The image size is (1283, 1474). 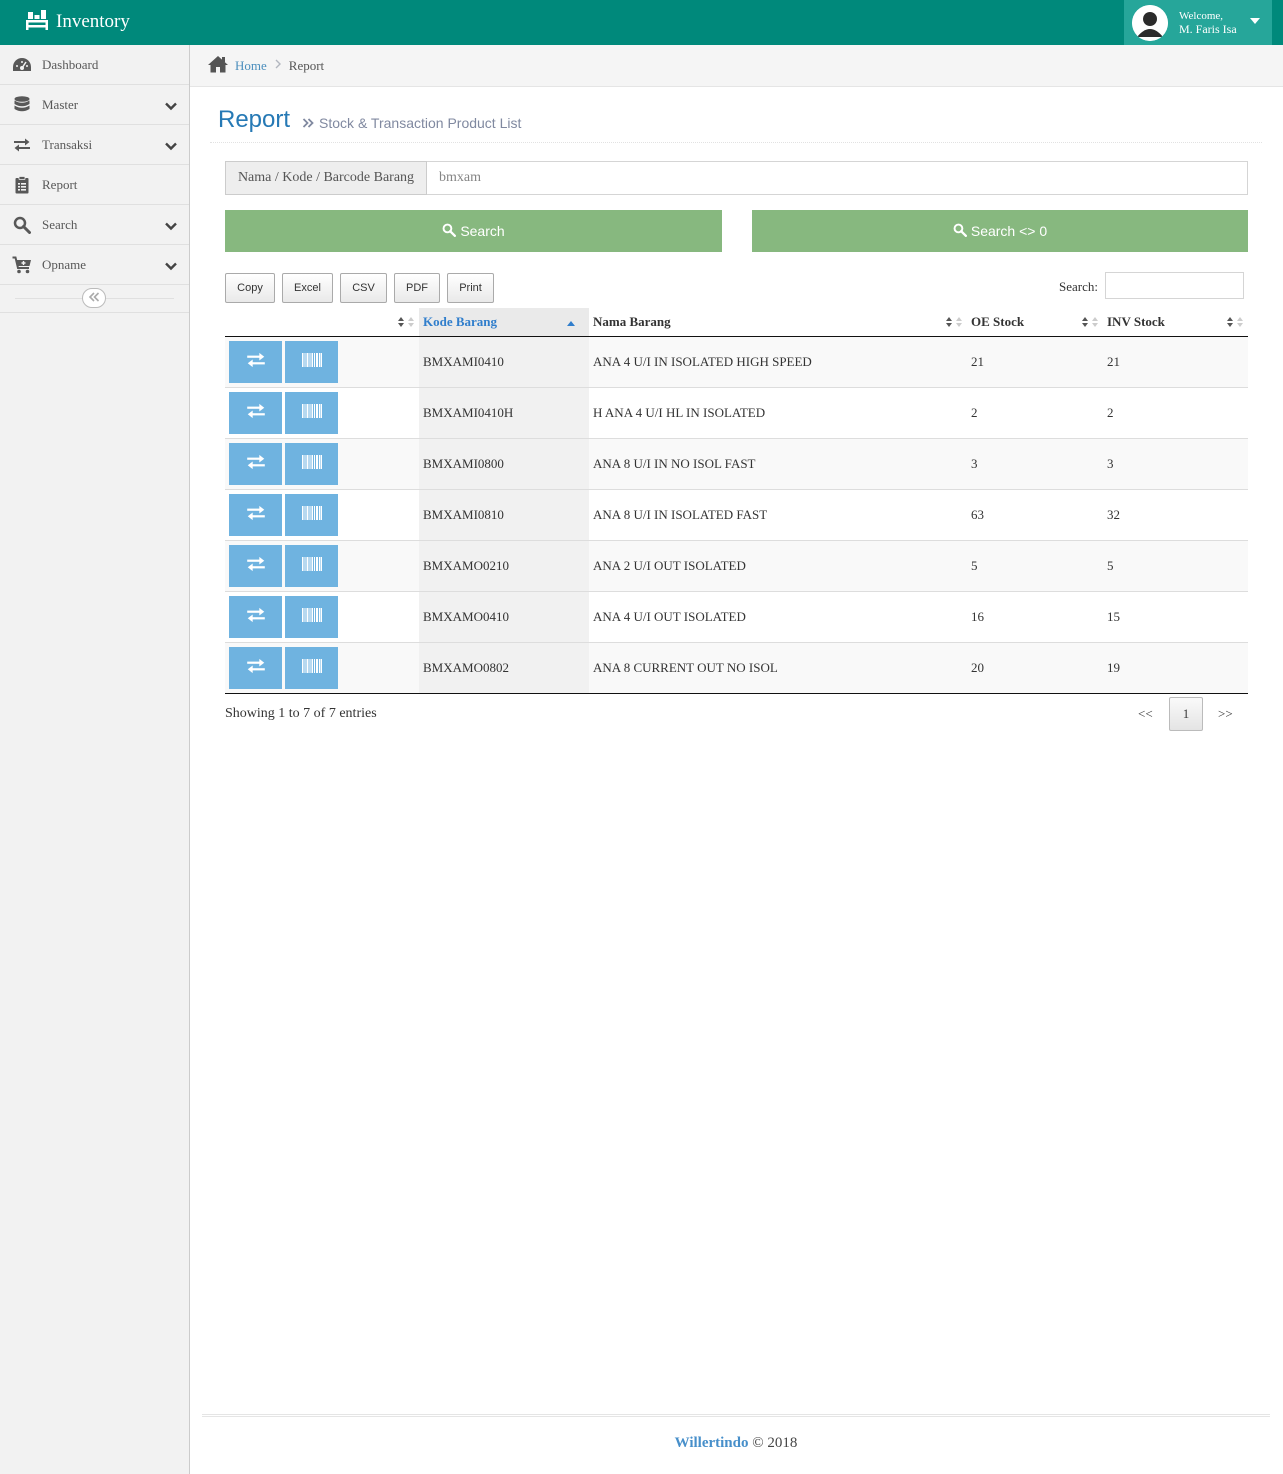 I want to click on avatar, so click(x=1150, y=22).